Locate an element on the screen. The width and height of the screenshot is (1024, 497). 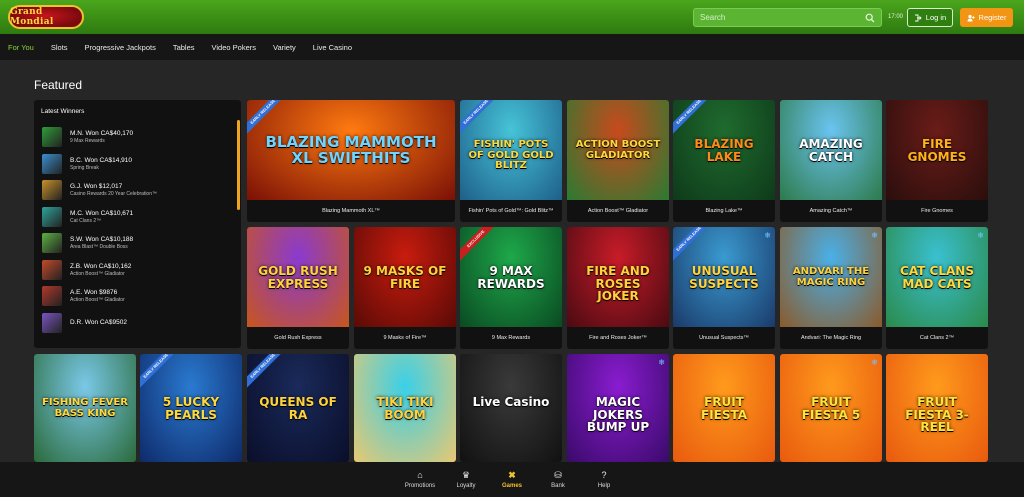
game-tile: 9 MASKS OF FIRE 9 Masks of Fire™ is located at coordinates (405, 288).